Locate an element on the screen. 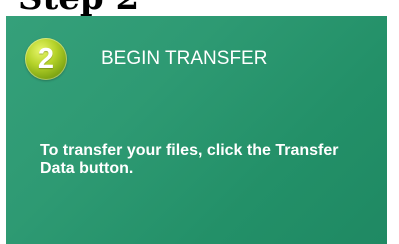 The height and width of the screenshot is (244, 399). step-title: BEGIN TRANSFER is located at coordinates (184, 58).